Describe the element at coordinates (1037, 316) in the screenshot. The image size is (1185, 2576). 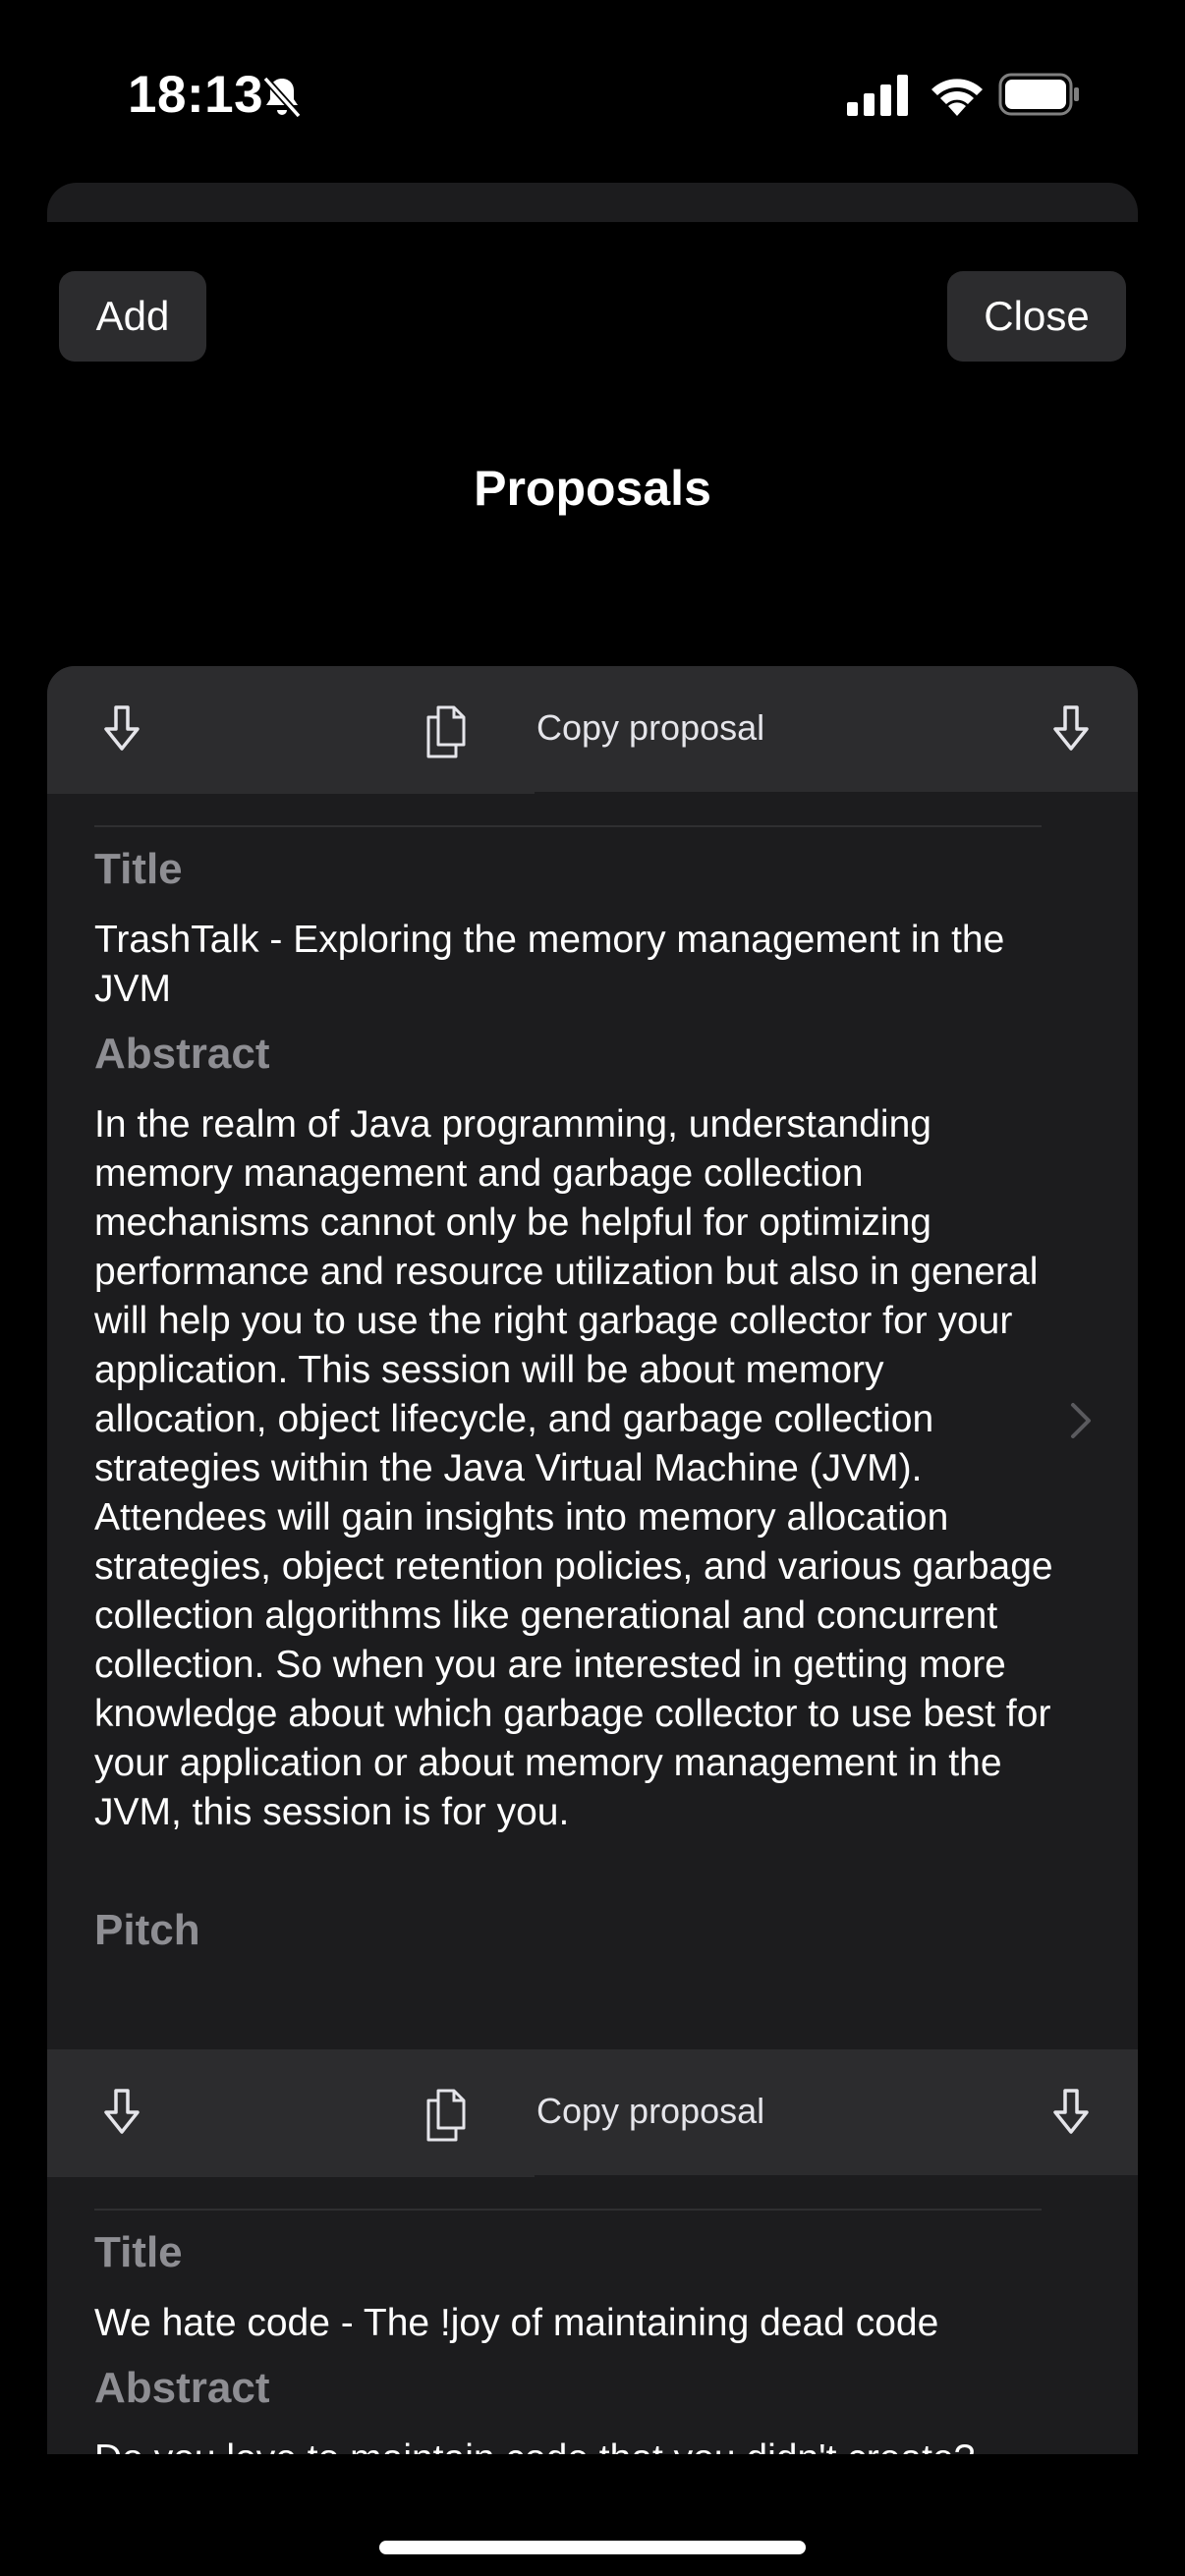
I see `close-button: Close` at that location.